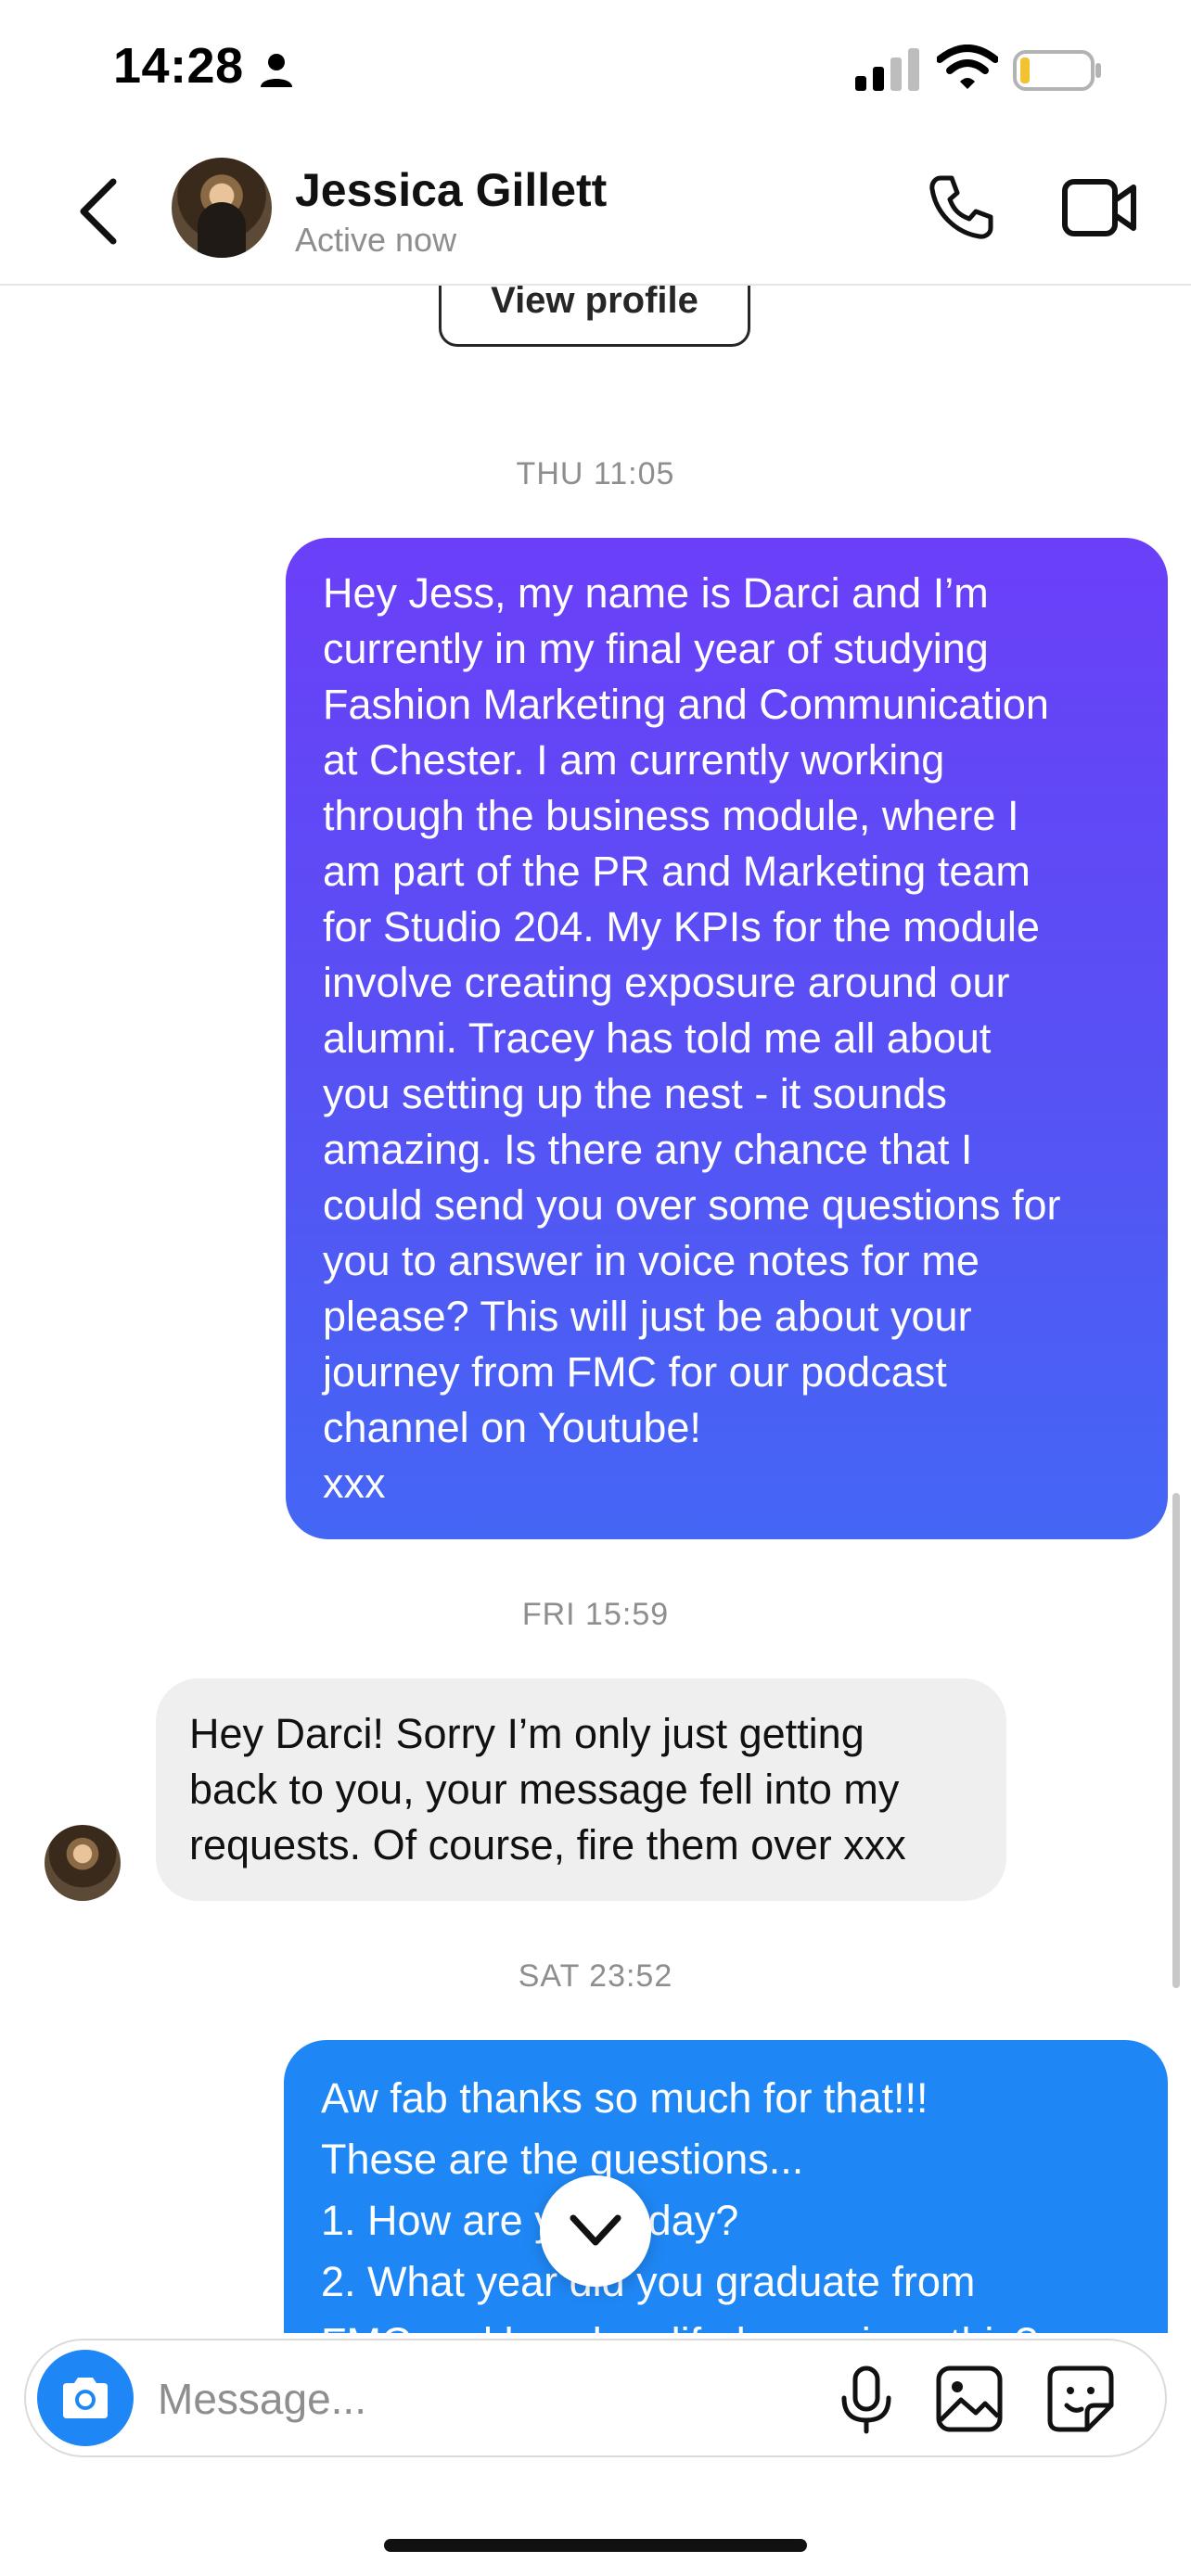 The image size is (1191, 2576). I want to click on camera-icon, so click(85, 2398).